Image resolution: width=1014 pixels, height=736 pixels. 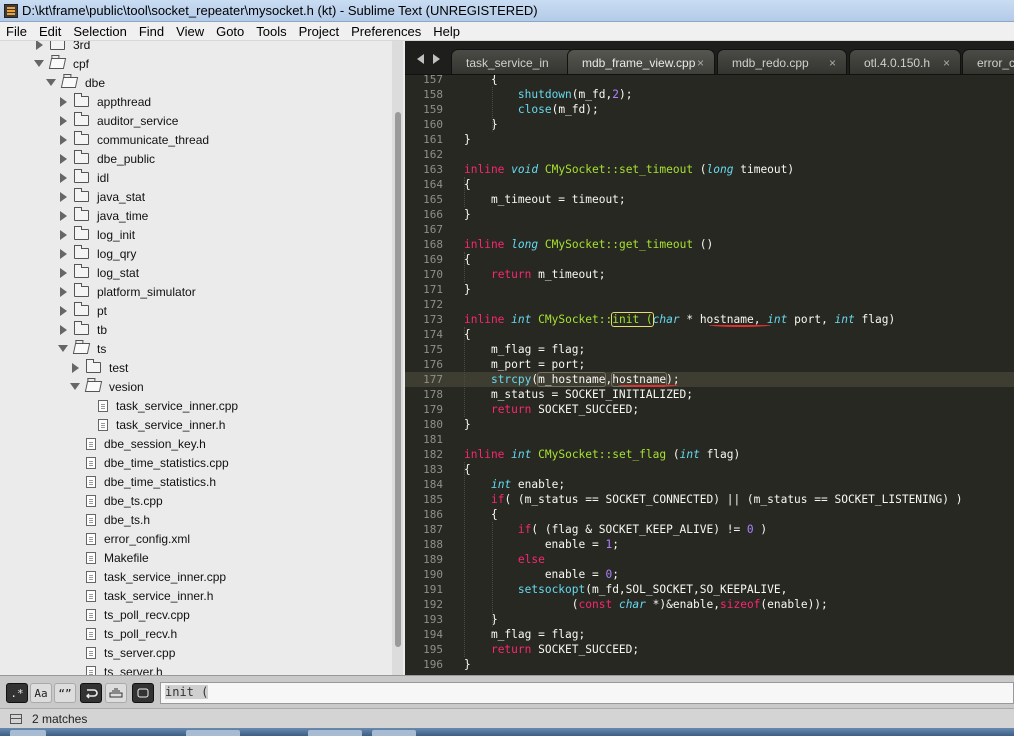 I want to click on sidebar-folder: pt, so click(x=82, y=310).